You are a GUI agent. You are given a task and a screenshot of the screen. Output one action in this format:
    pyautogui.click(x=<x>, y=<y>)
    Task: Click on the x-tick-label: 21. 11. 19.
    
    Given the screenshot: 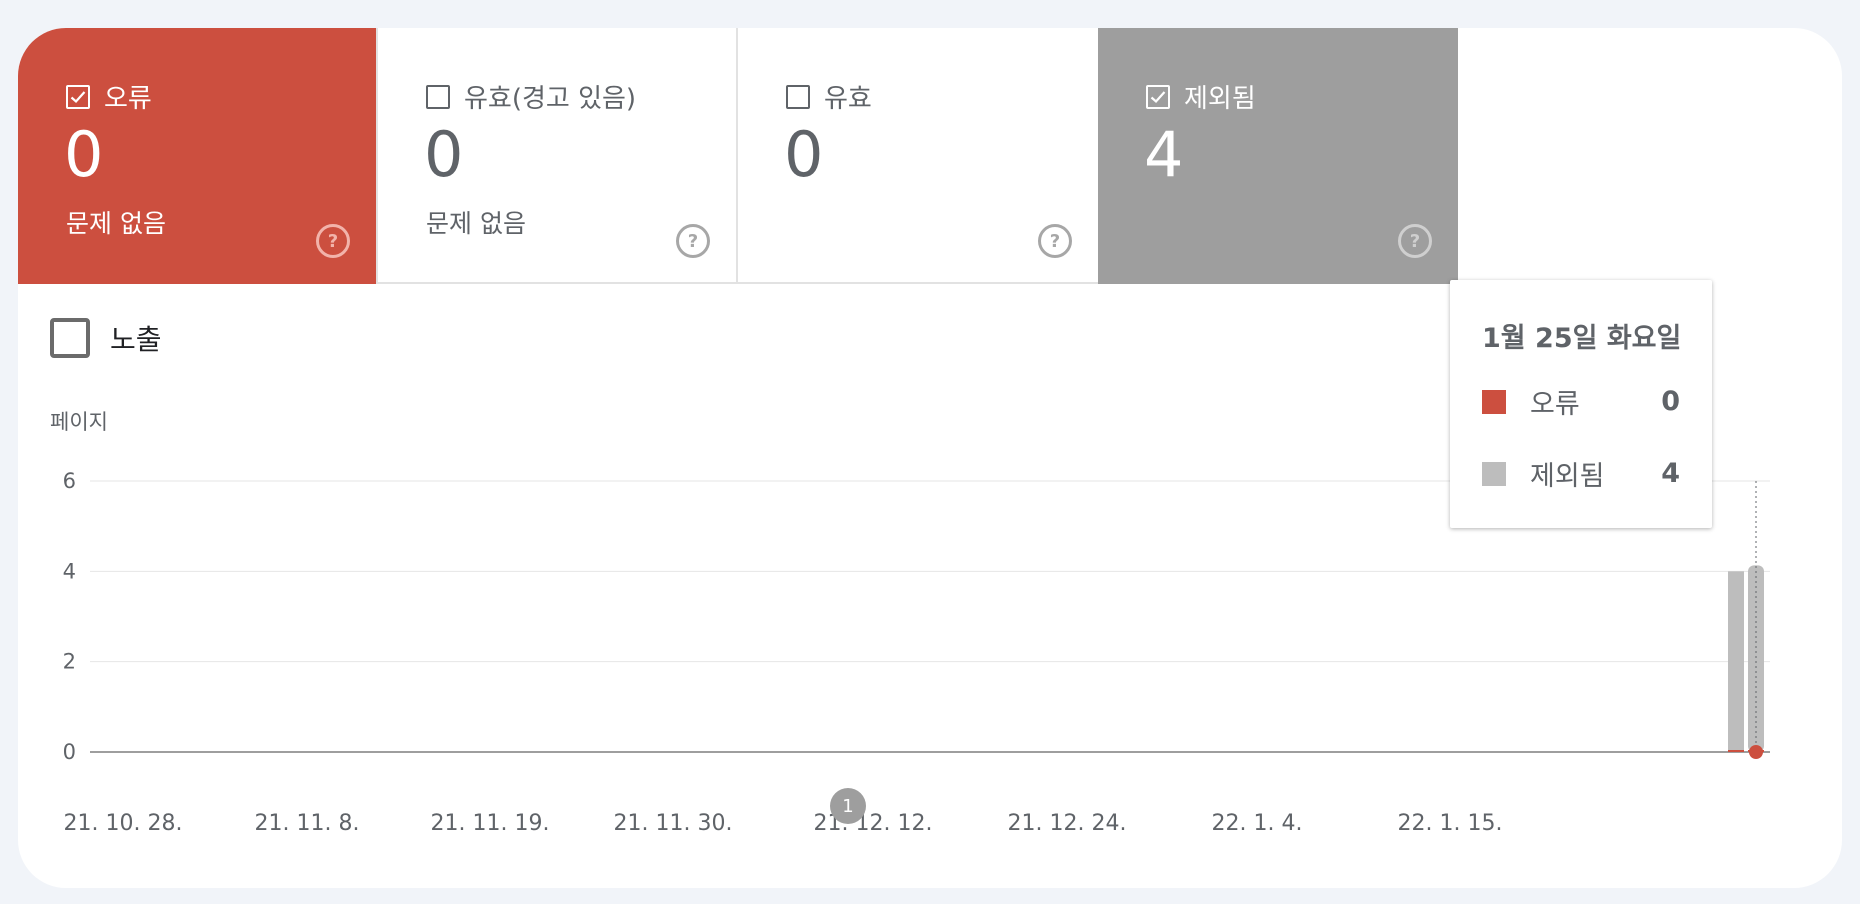 What is the action you would take?
    pyautogui.click(x=490, y=823)
    